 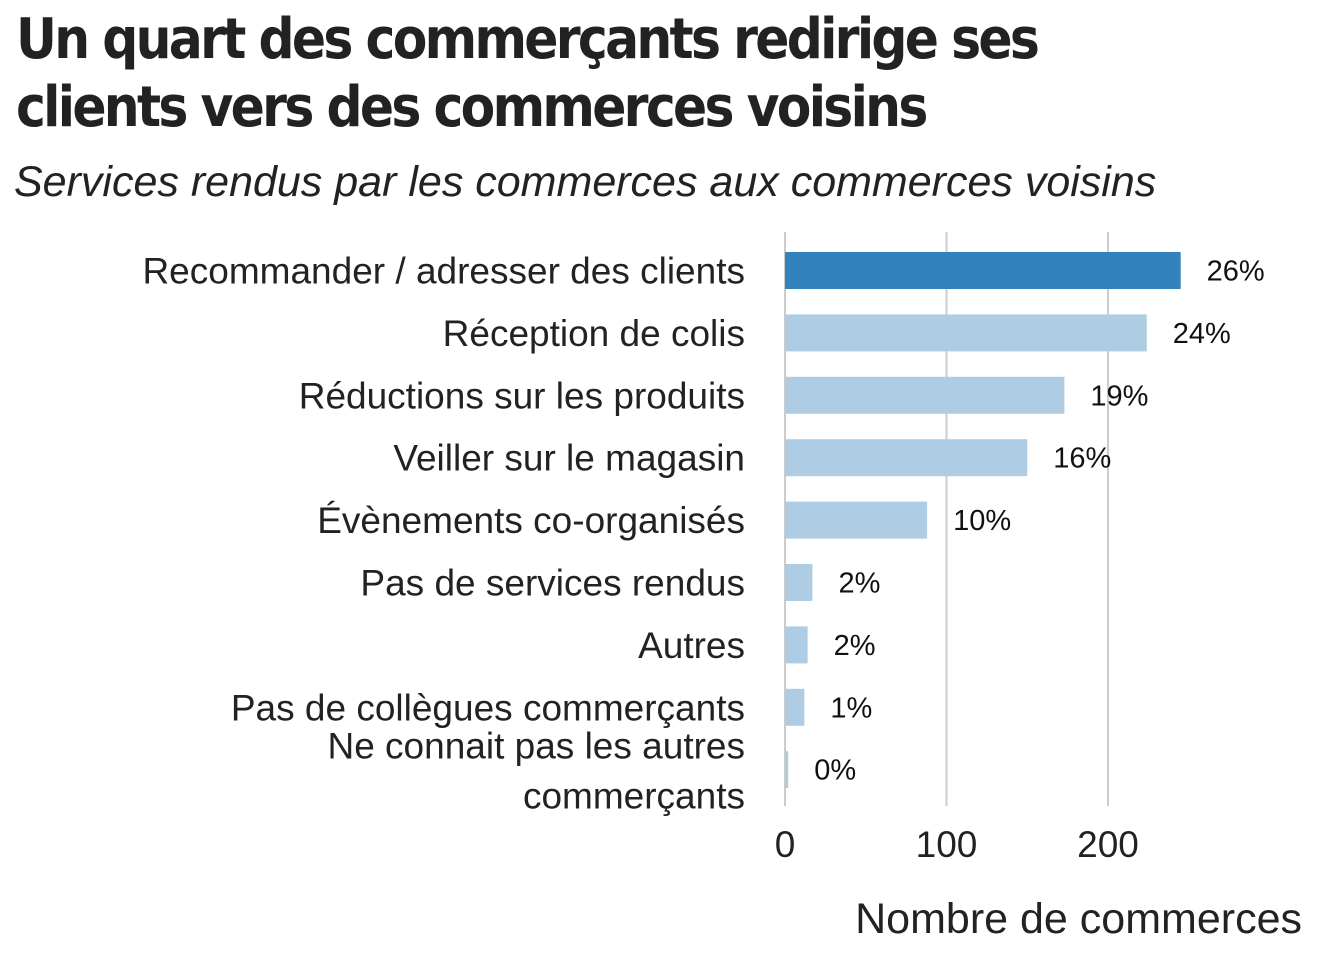 I want to click on category-label: Ne connait pas les autres commerçants, so click(x=536, y=771).